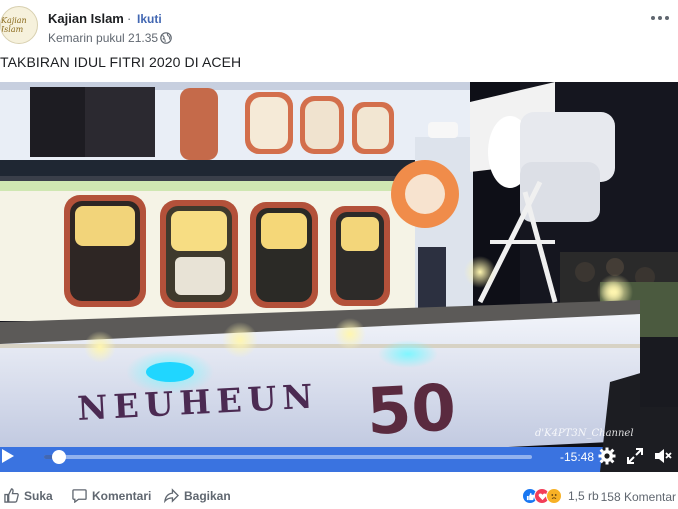 This screenshot has height=509, width=678. What do you see at coordinates (554, 496) in the screenshot?
I see `sad-reaction-icon` at bounding box center [554, 496].